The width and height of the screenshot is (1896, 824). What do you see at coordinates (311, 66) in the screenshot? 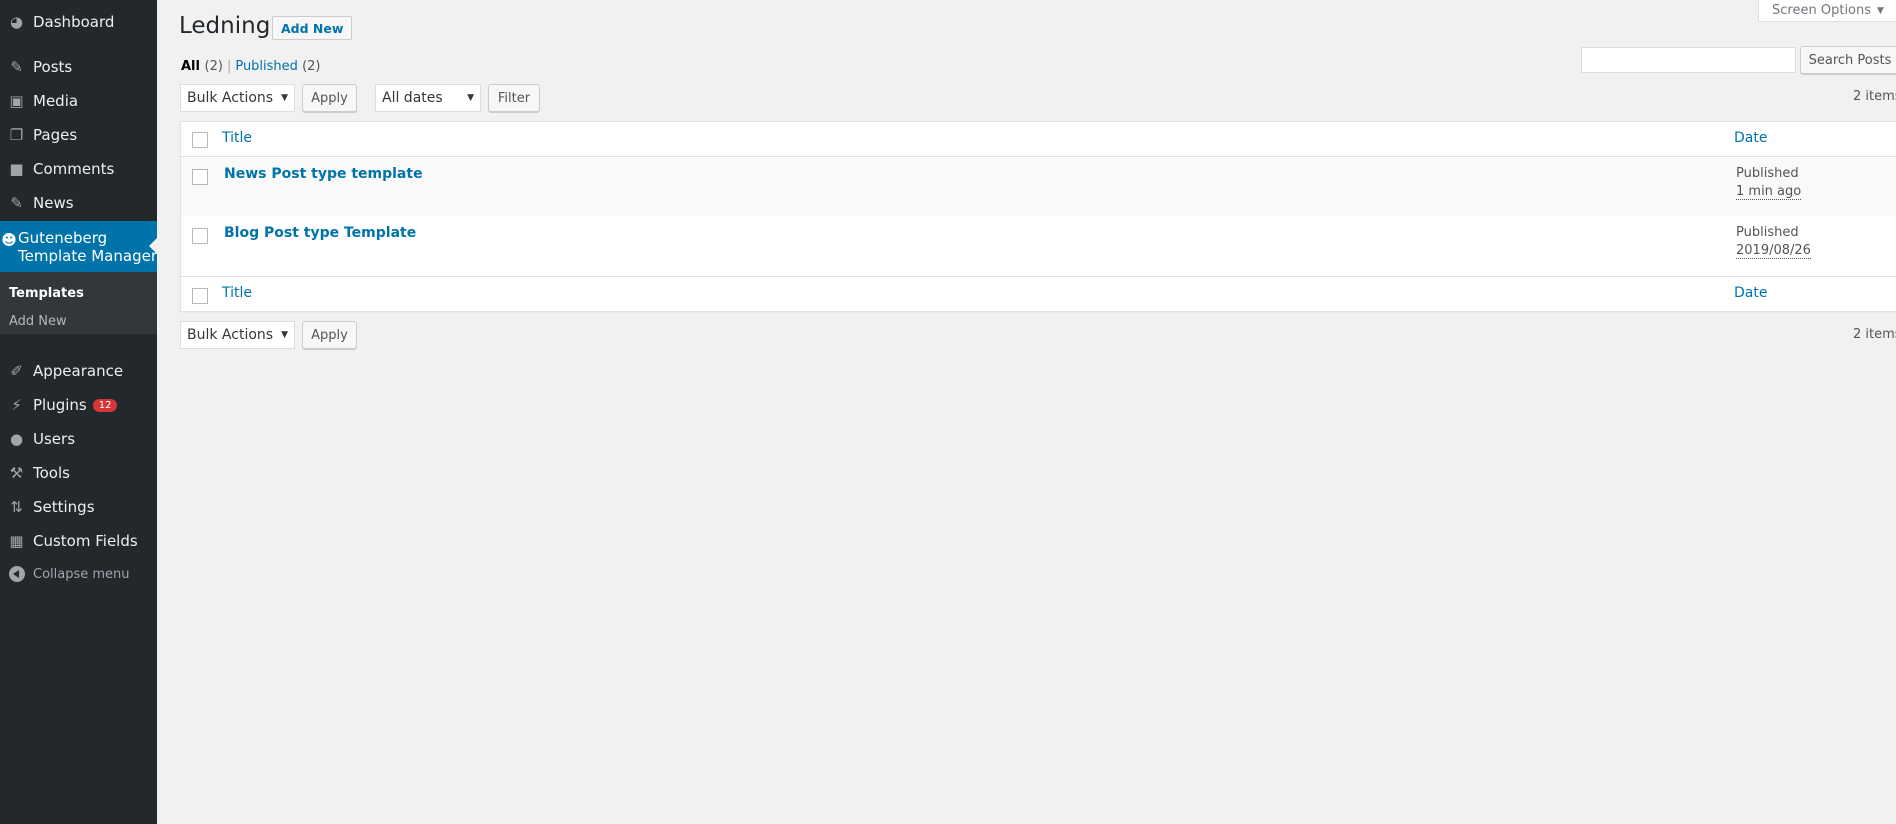
I see `filter-published-count: (2)` at bounding box center [311, 66].